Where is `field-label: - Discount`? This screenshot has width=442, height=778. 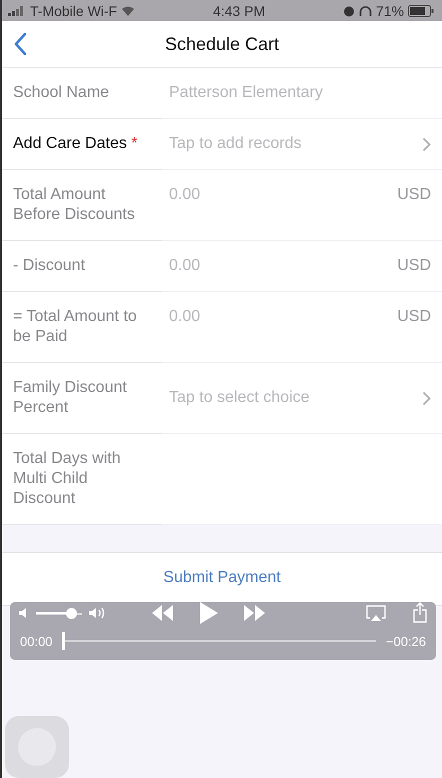 field-label: - Discount is located at coordinates (49, 265).